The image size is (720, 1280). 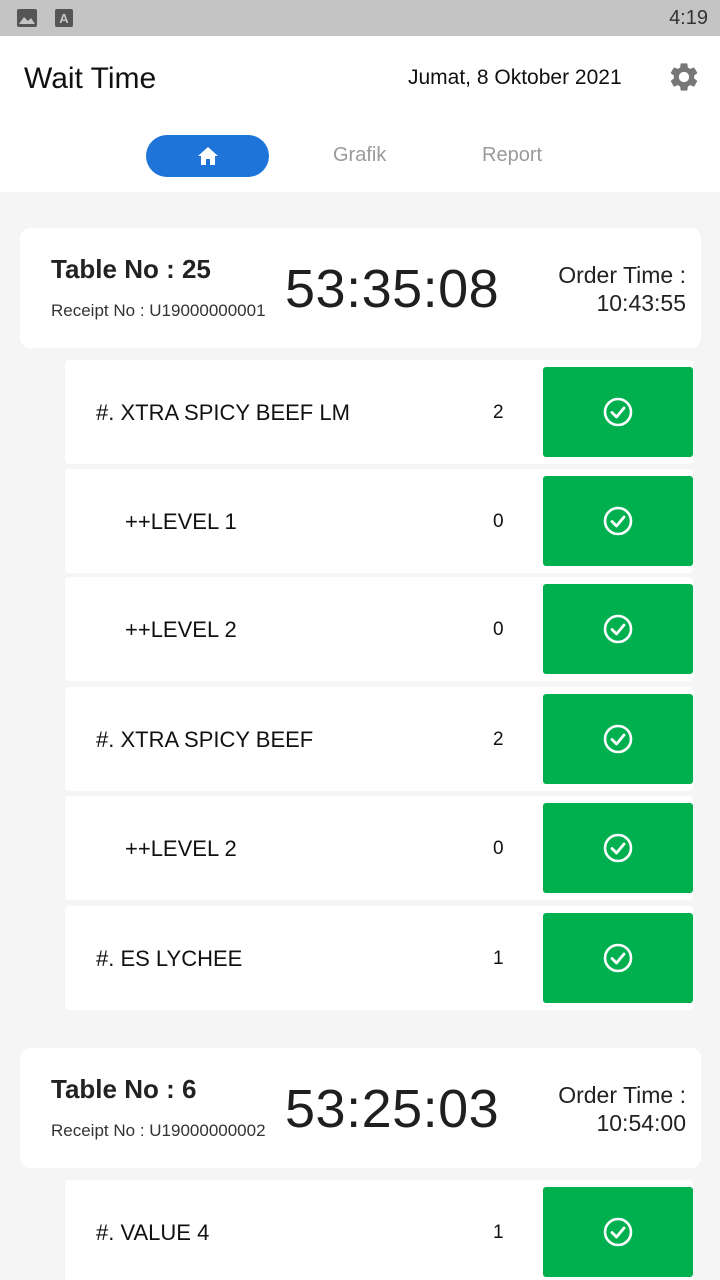 What do you see at coordinates (641, 1123) in the screenshot?
I see `order-time-value: 10:54:00` at bounding box center [641, 1123].